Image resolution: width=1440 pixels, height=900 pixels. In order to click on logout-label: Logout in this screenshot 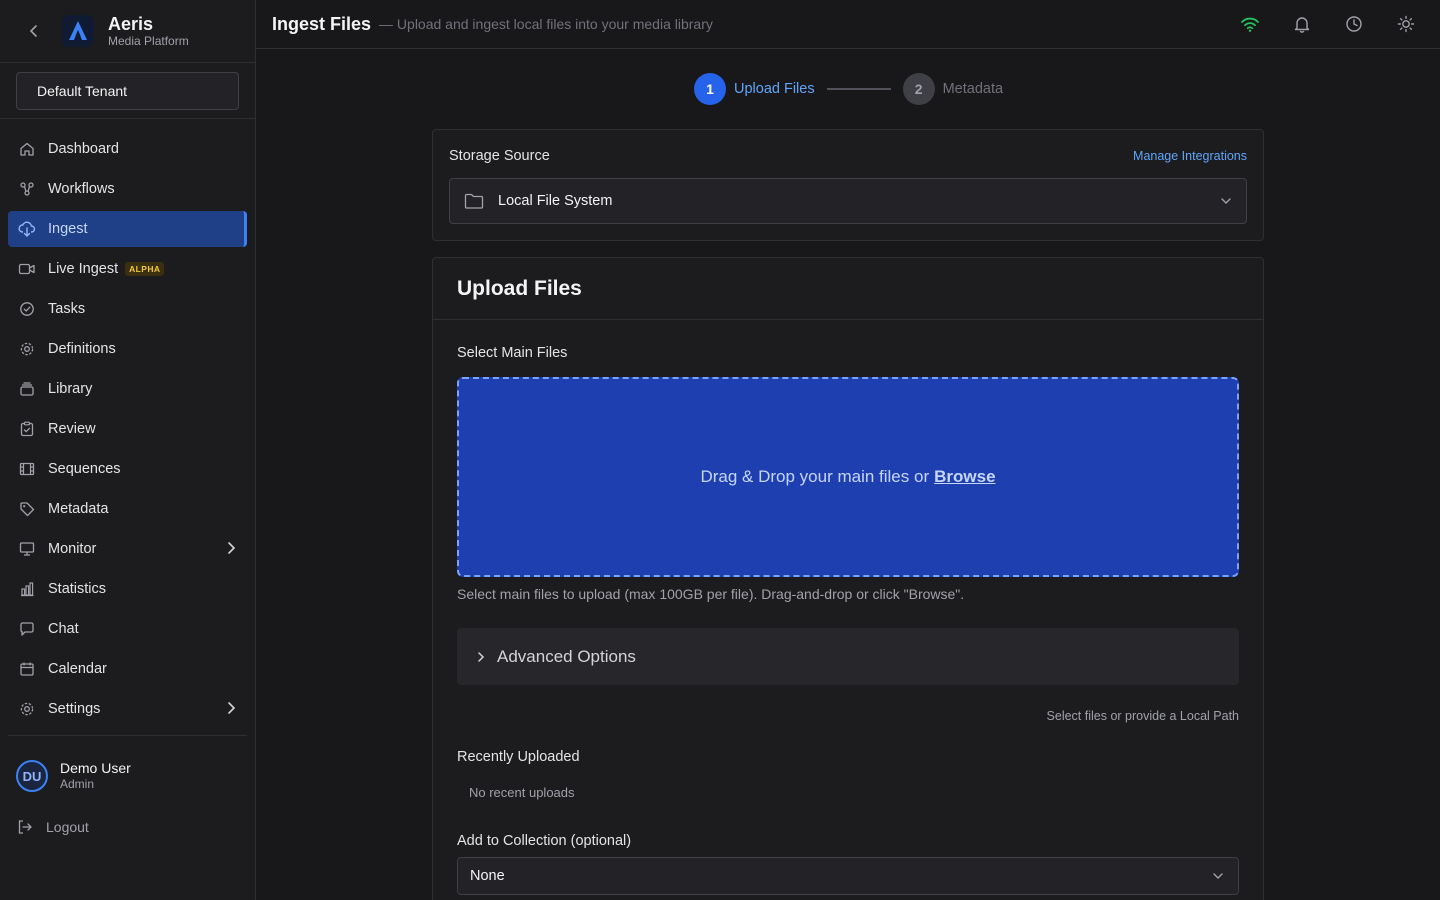, I will do `click(67, 827)`.